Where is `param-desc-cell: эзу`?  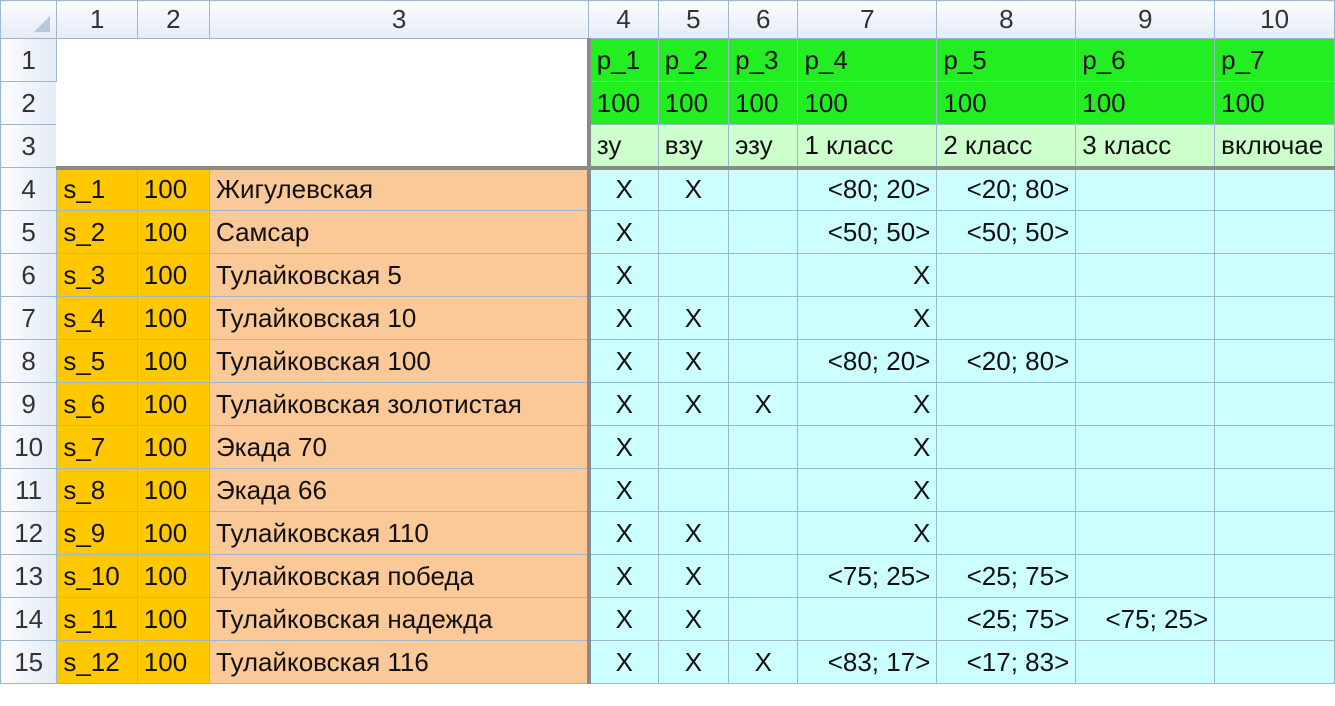
param-desc-cell: эзу is located at coordinates (763, 146).